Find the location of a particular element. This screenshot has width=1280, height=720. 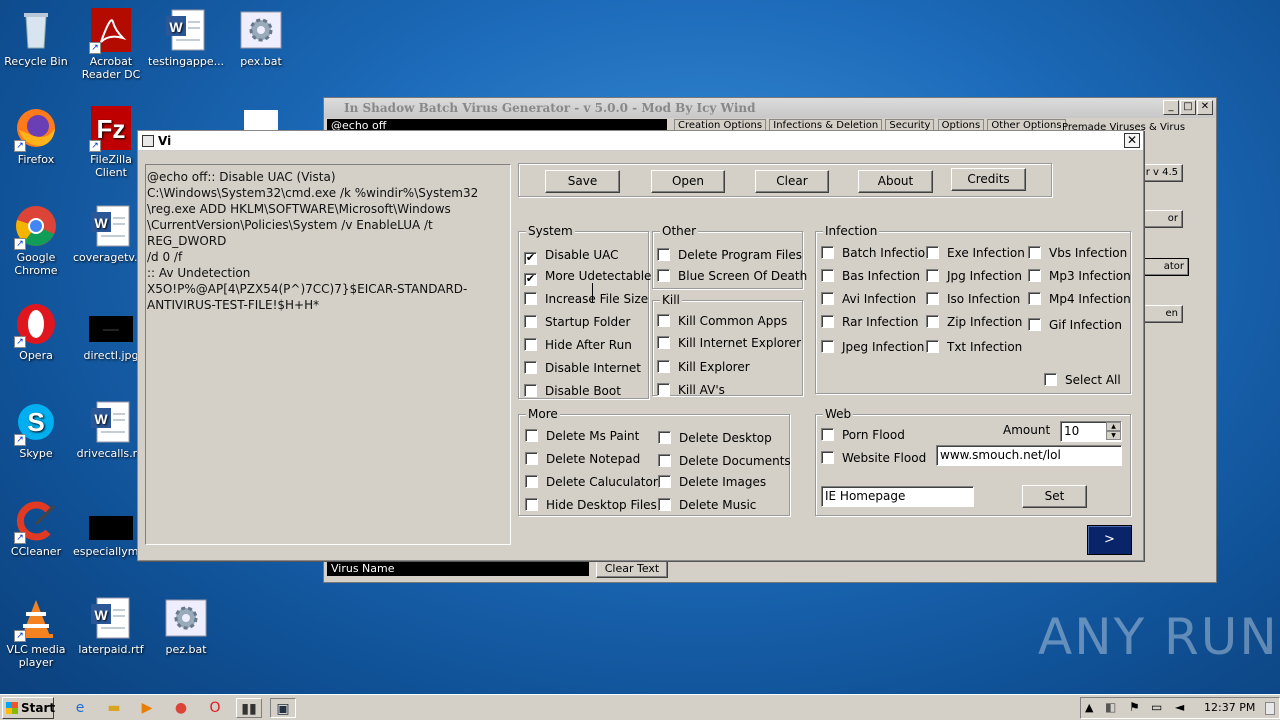

close-button: ✕ is located at coordinates (1205, 107).